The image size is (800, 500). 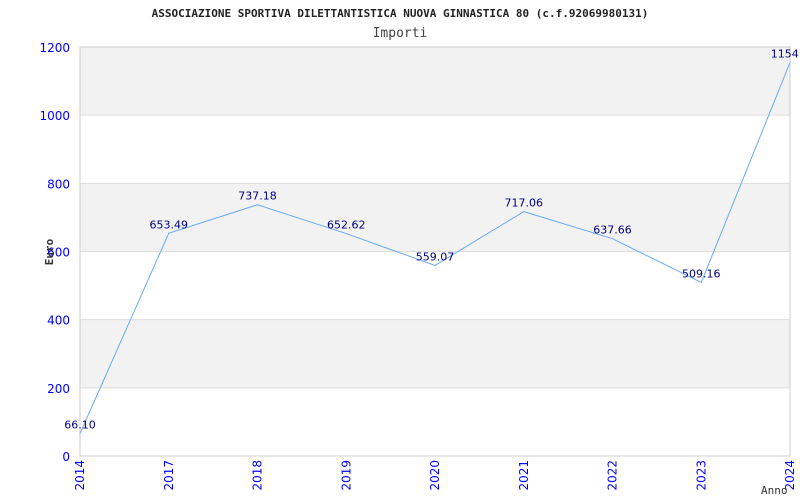 What do you see at coordinates (257, 196) in the screenshot?
I see `data-label: 737.18` at bounding box center [257, 196].